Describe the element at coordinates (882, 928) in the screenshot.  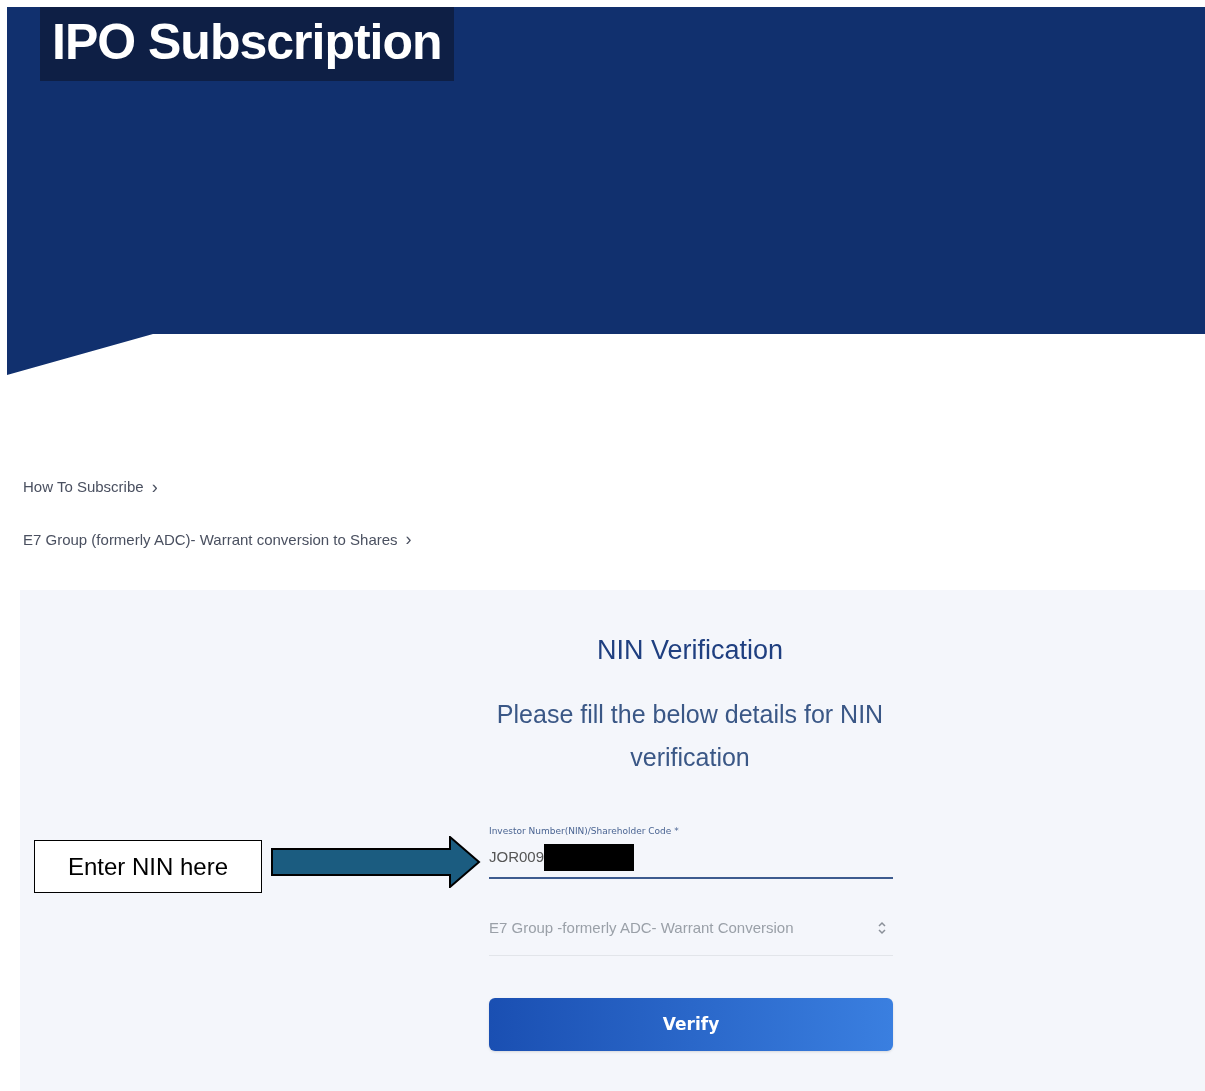
I see `up-down-chevron-icon` at that location.